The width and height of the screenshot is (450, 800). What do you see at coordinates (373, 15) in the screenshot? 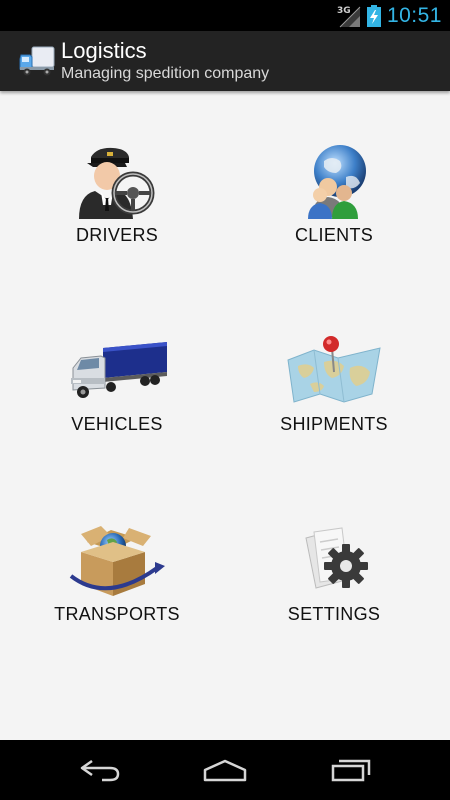
I see `battery-charging-icon` at bounding box center [373, 15].